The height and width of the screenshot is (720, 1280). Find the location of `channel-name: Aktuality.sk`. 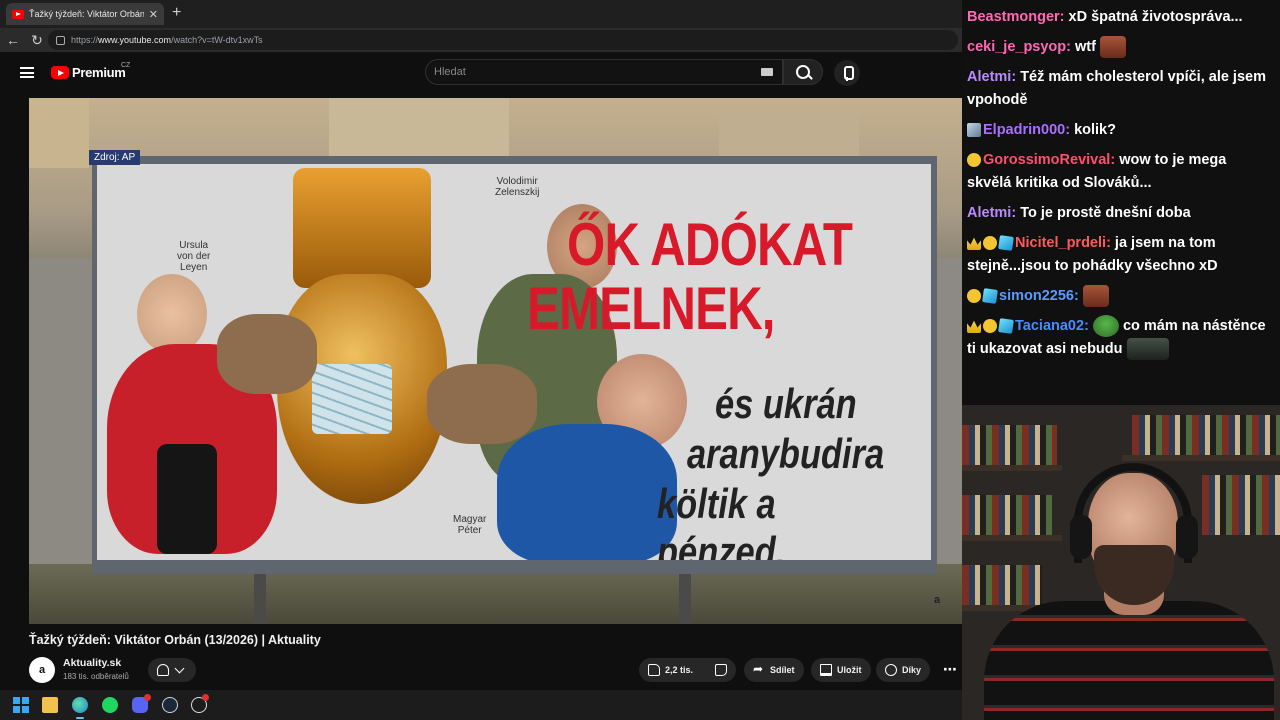

channel-name: Aktuality.sk is located at coordinates (92, 663).